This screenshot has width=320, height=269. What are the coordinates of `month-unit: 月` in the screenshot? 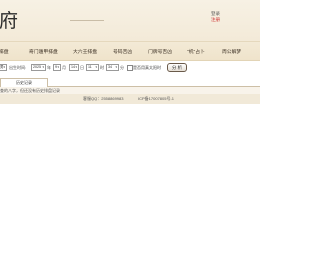 It's located at (64, 67).